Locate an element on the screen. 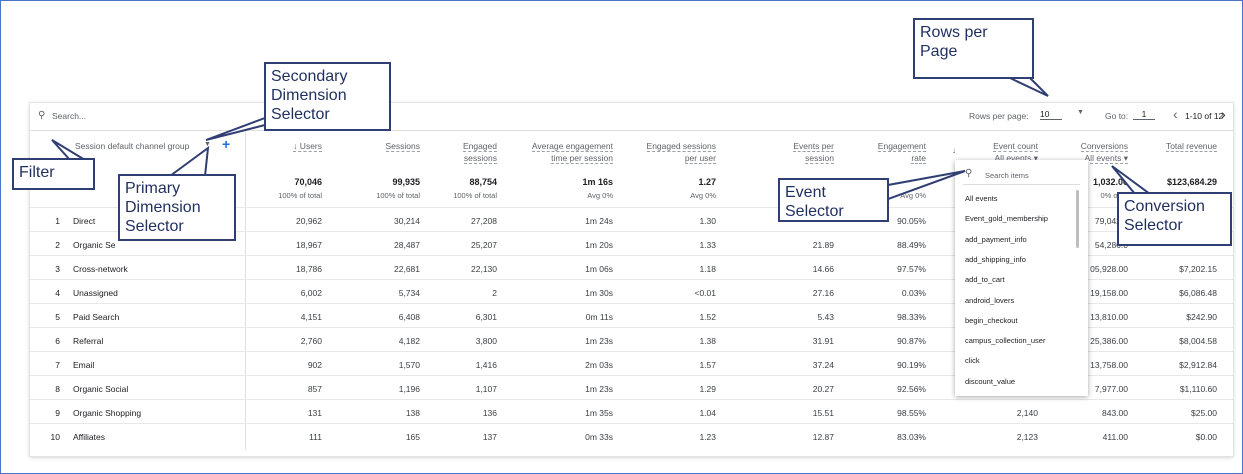 The height and width of the screenshot is (474, 1243). pointer-rows-per-page is located at coordinates (1029, 87).